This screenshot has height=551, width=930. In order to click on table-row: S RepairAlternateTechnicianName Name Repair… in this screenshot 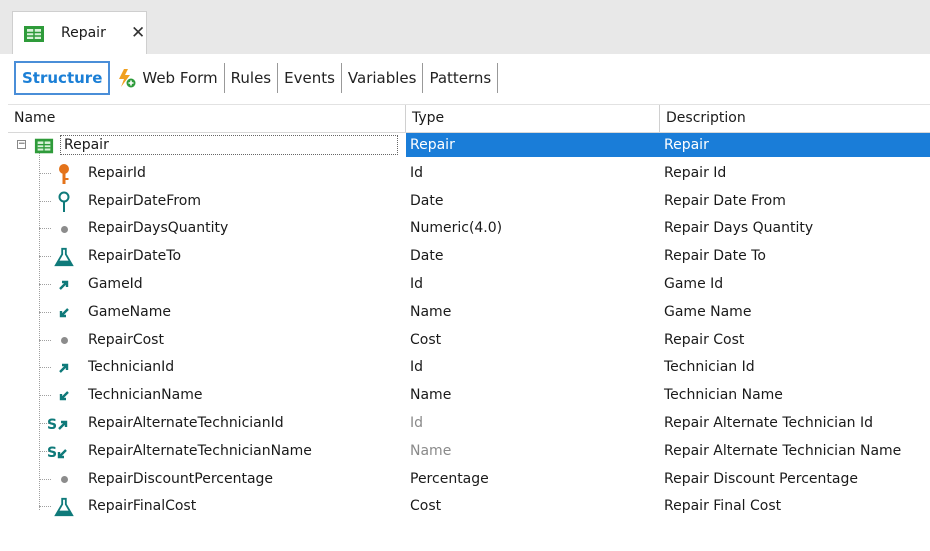, I will do `click(469, 452)`.